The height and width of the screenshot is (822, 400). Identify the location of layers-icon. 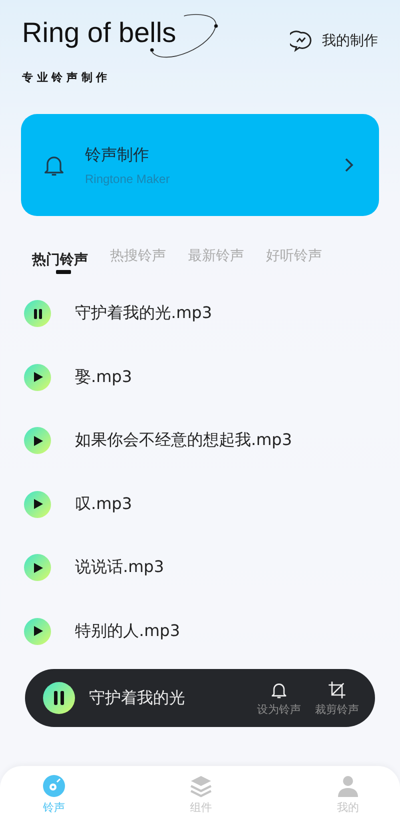
(201, 786).